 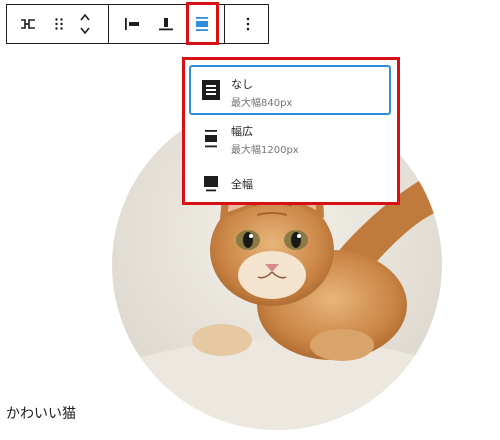 I want to click on transform-button, so click(x=28, y=24).